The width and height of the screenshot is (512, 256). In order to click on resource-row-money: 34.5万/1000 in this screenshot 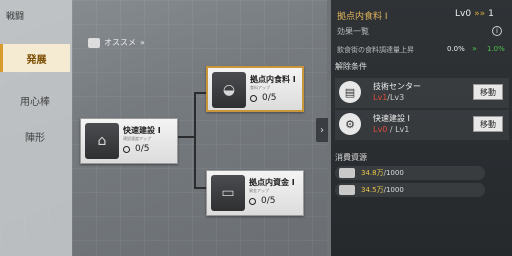, I will do `click(410, 190)`.